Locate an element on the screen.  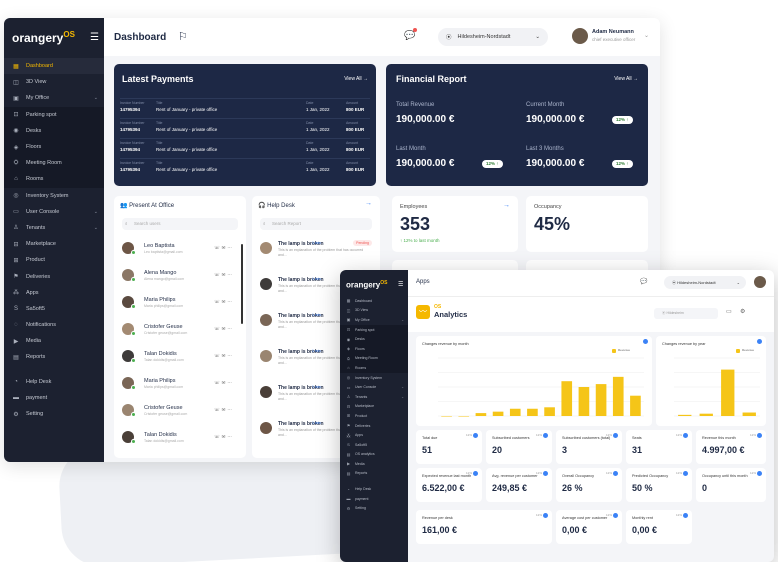
filter-icon: ▭ is located at coordinates (729, 311).